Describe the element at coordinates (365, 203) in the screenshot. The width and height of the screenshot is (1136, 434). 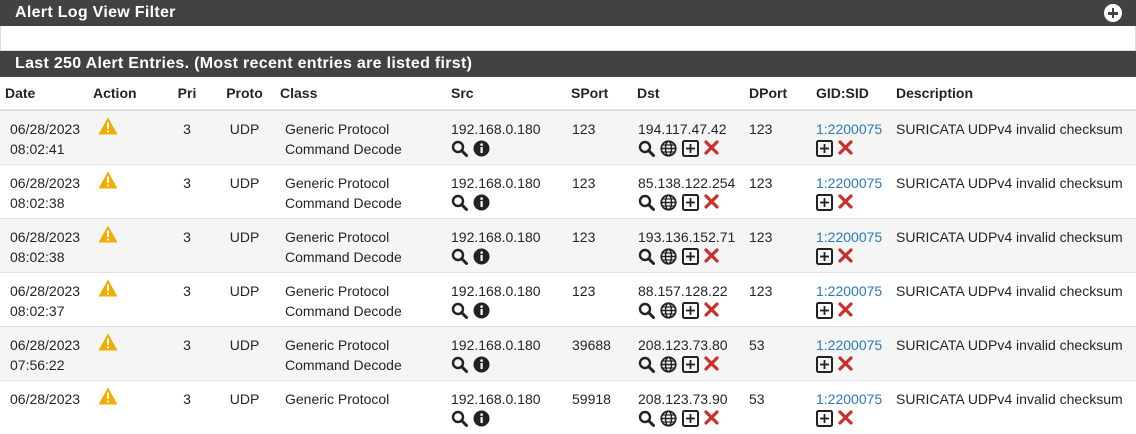
I see `class-cell-line2: Command Decode` at that location.